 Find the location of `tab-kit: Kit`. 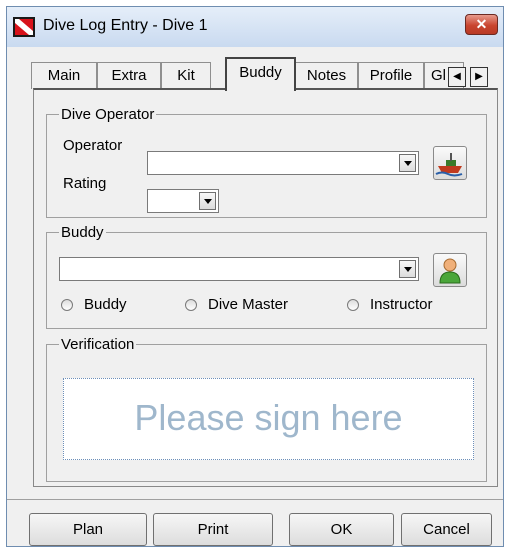

tab-kit: Kit is located at coordinates (186, 75).